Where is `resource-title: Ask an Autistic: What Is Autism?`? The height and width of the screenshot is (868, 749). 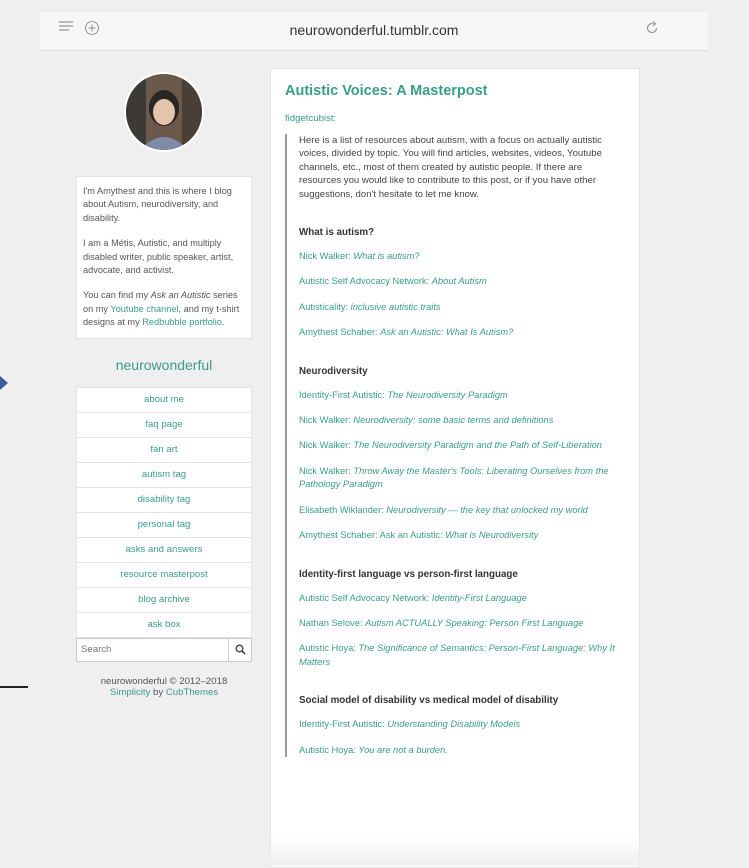 resource-title: Ask an Autistic: What Is Autism? is located at coordinates (447, 332).